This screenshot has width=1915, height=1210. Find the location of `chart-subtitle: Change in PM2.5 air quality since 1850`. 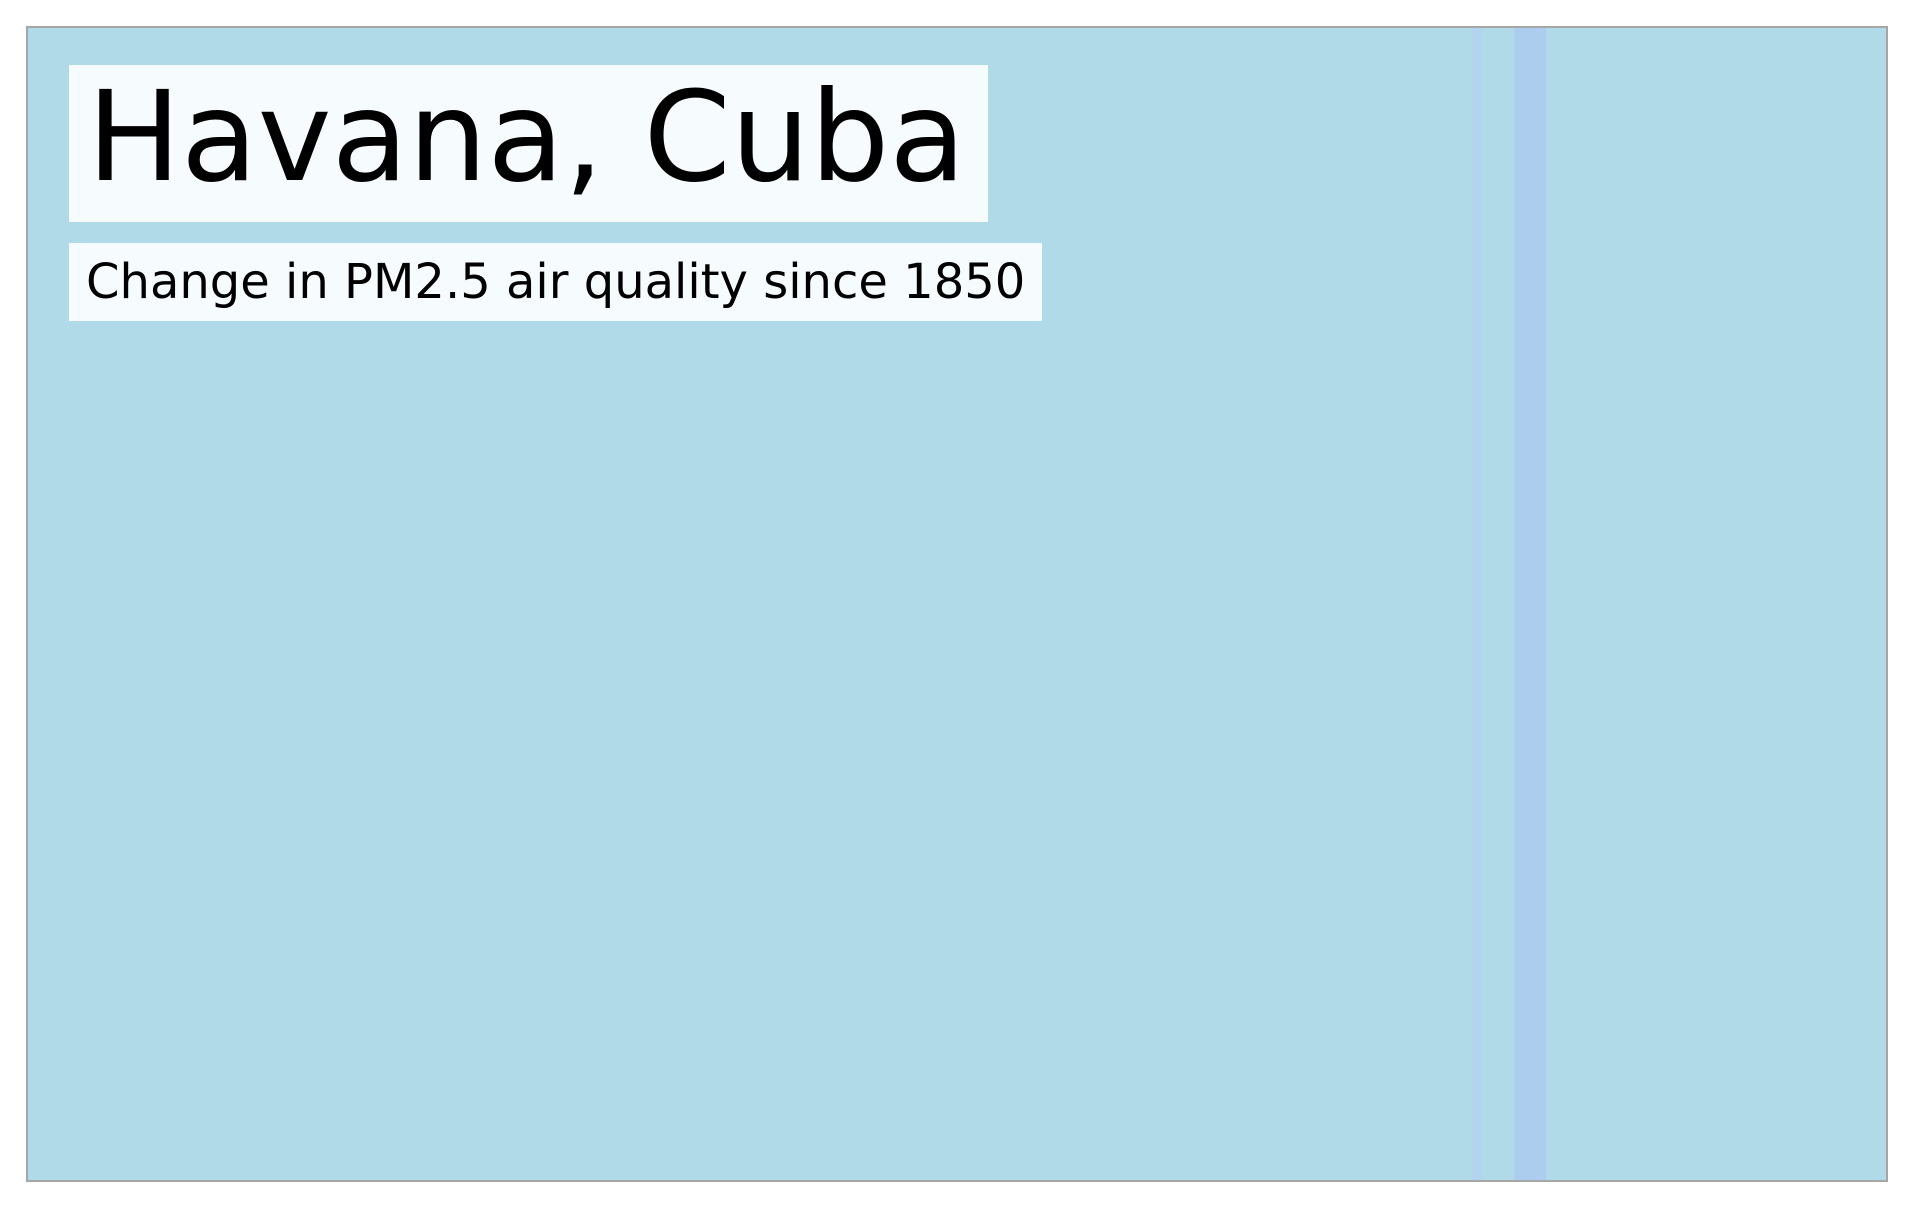

chart-subtitle: Change in PM2.5 air quality since 1850 is located at coordinates (556, 282).